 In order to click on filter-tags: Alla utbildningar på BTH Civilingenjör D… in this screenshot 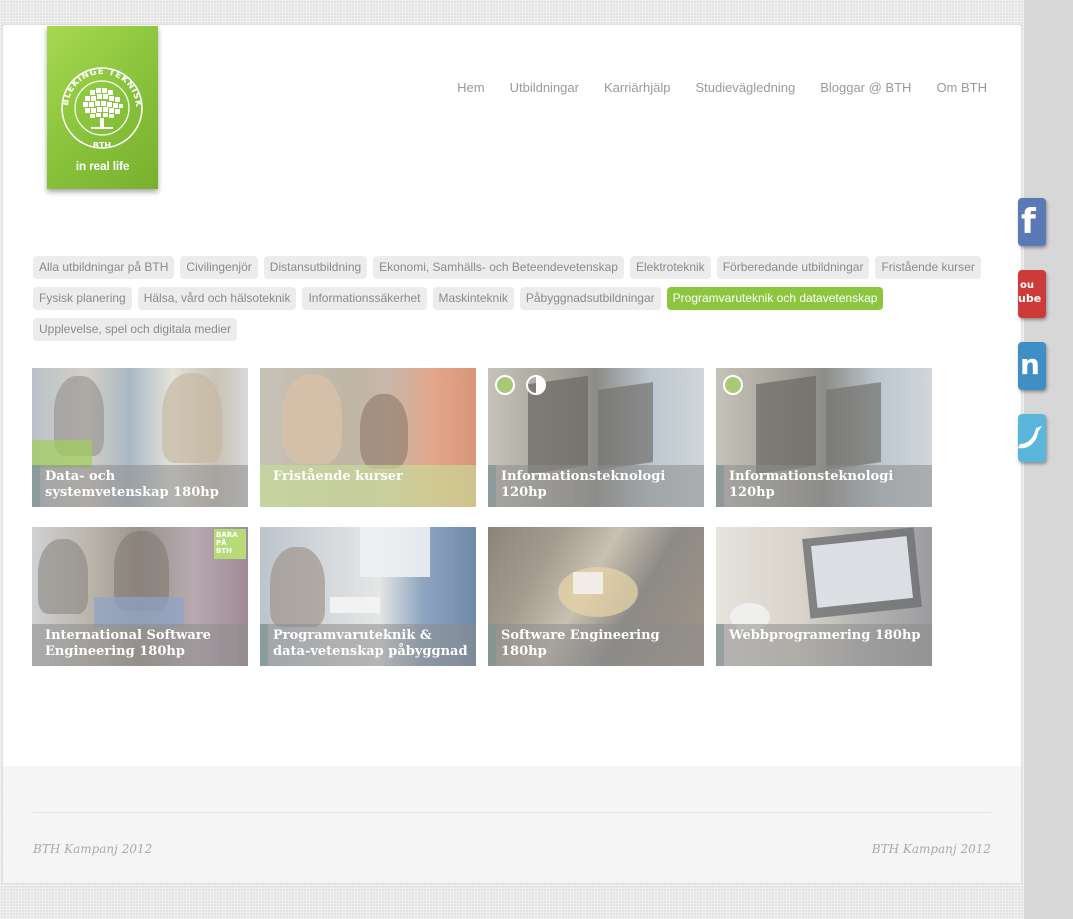, I will do `click(523, 302)`.